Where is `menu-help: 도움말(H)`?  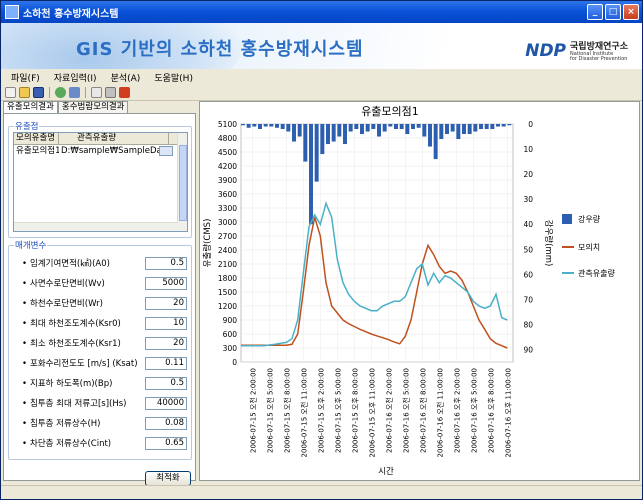
menu-help: 도움말(H) is located at coordinates (173, 77).